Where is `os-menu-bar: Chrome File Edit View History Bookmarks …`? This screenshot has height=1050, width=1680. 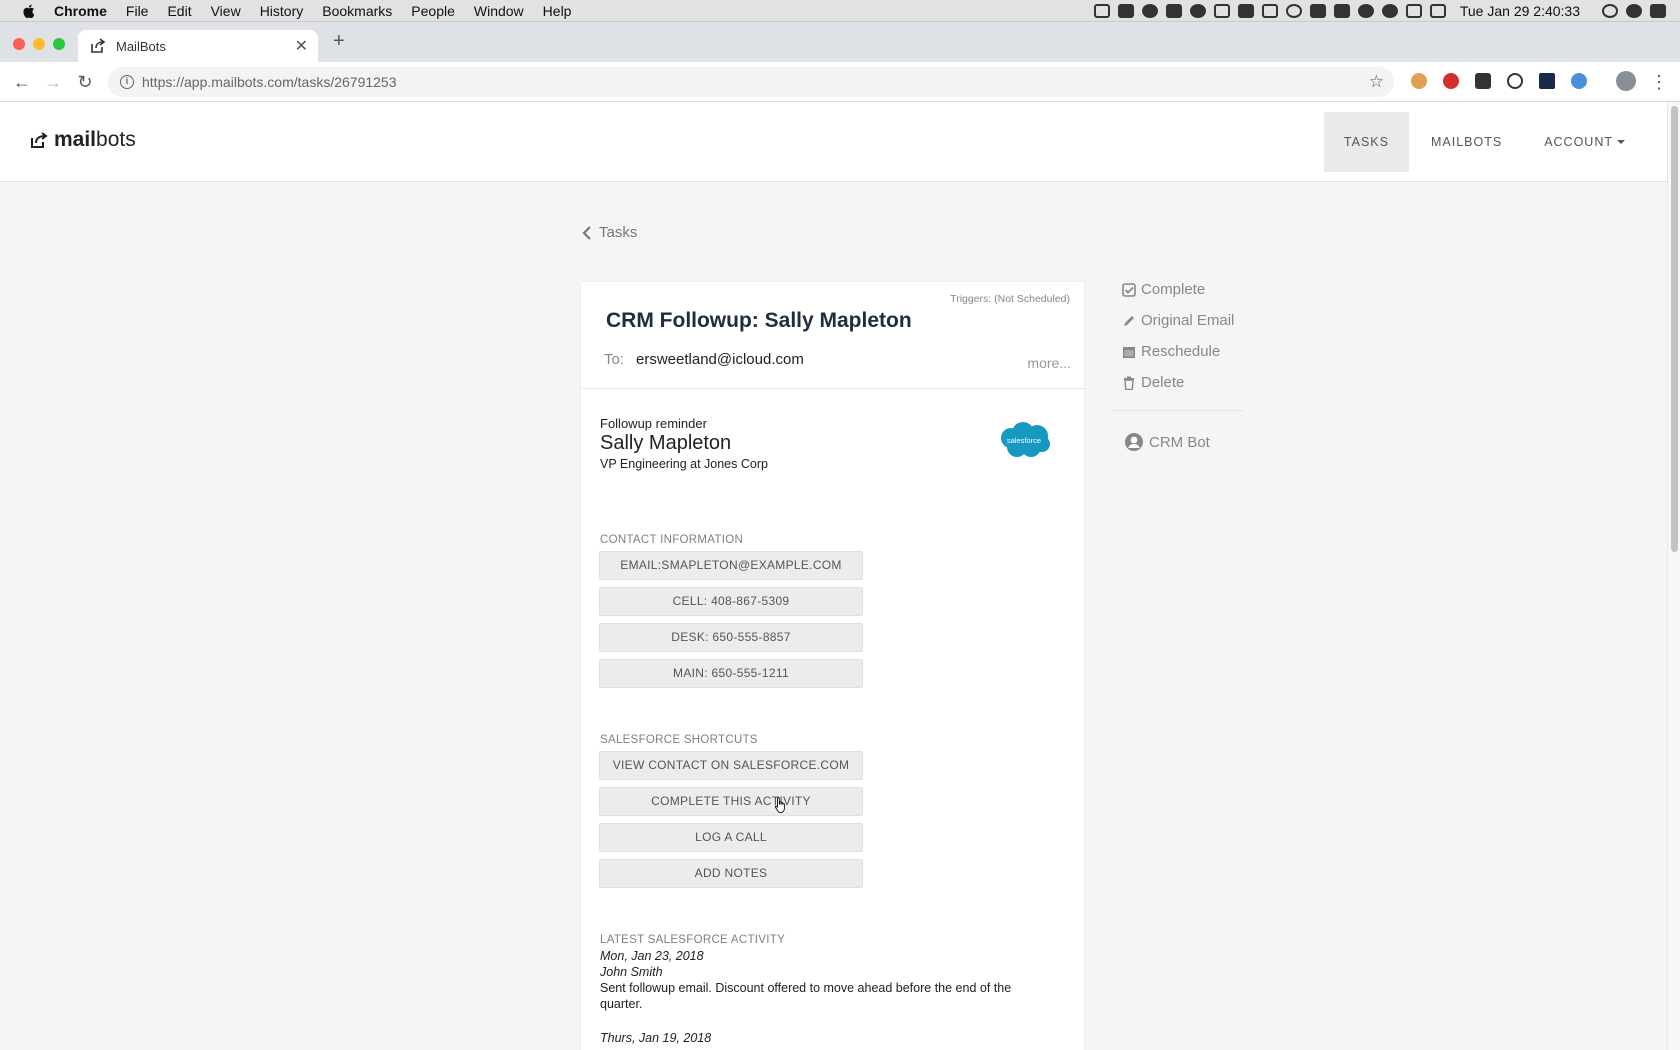
os-menu-bar: Chrome File Edit View History Bookmarks … is located at coordinates (840, 11).